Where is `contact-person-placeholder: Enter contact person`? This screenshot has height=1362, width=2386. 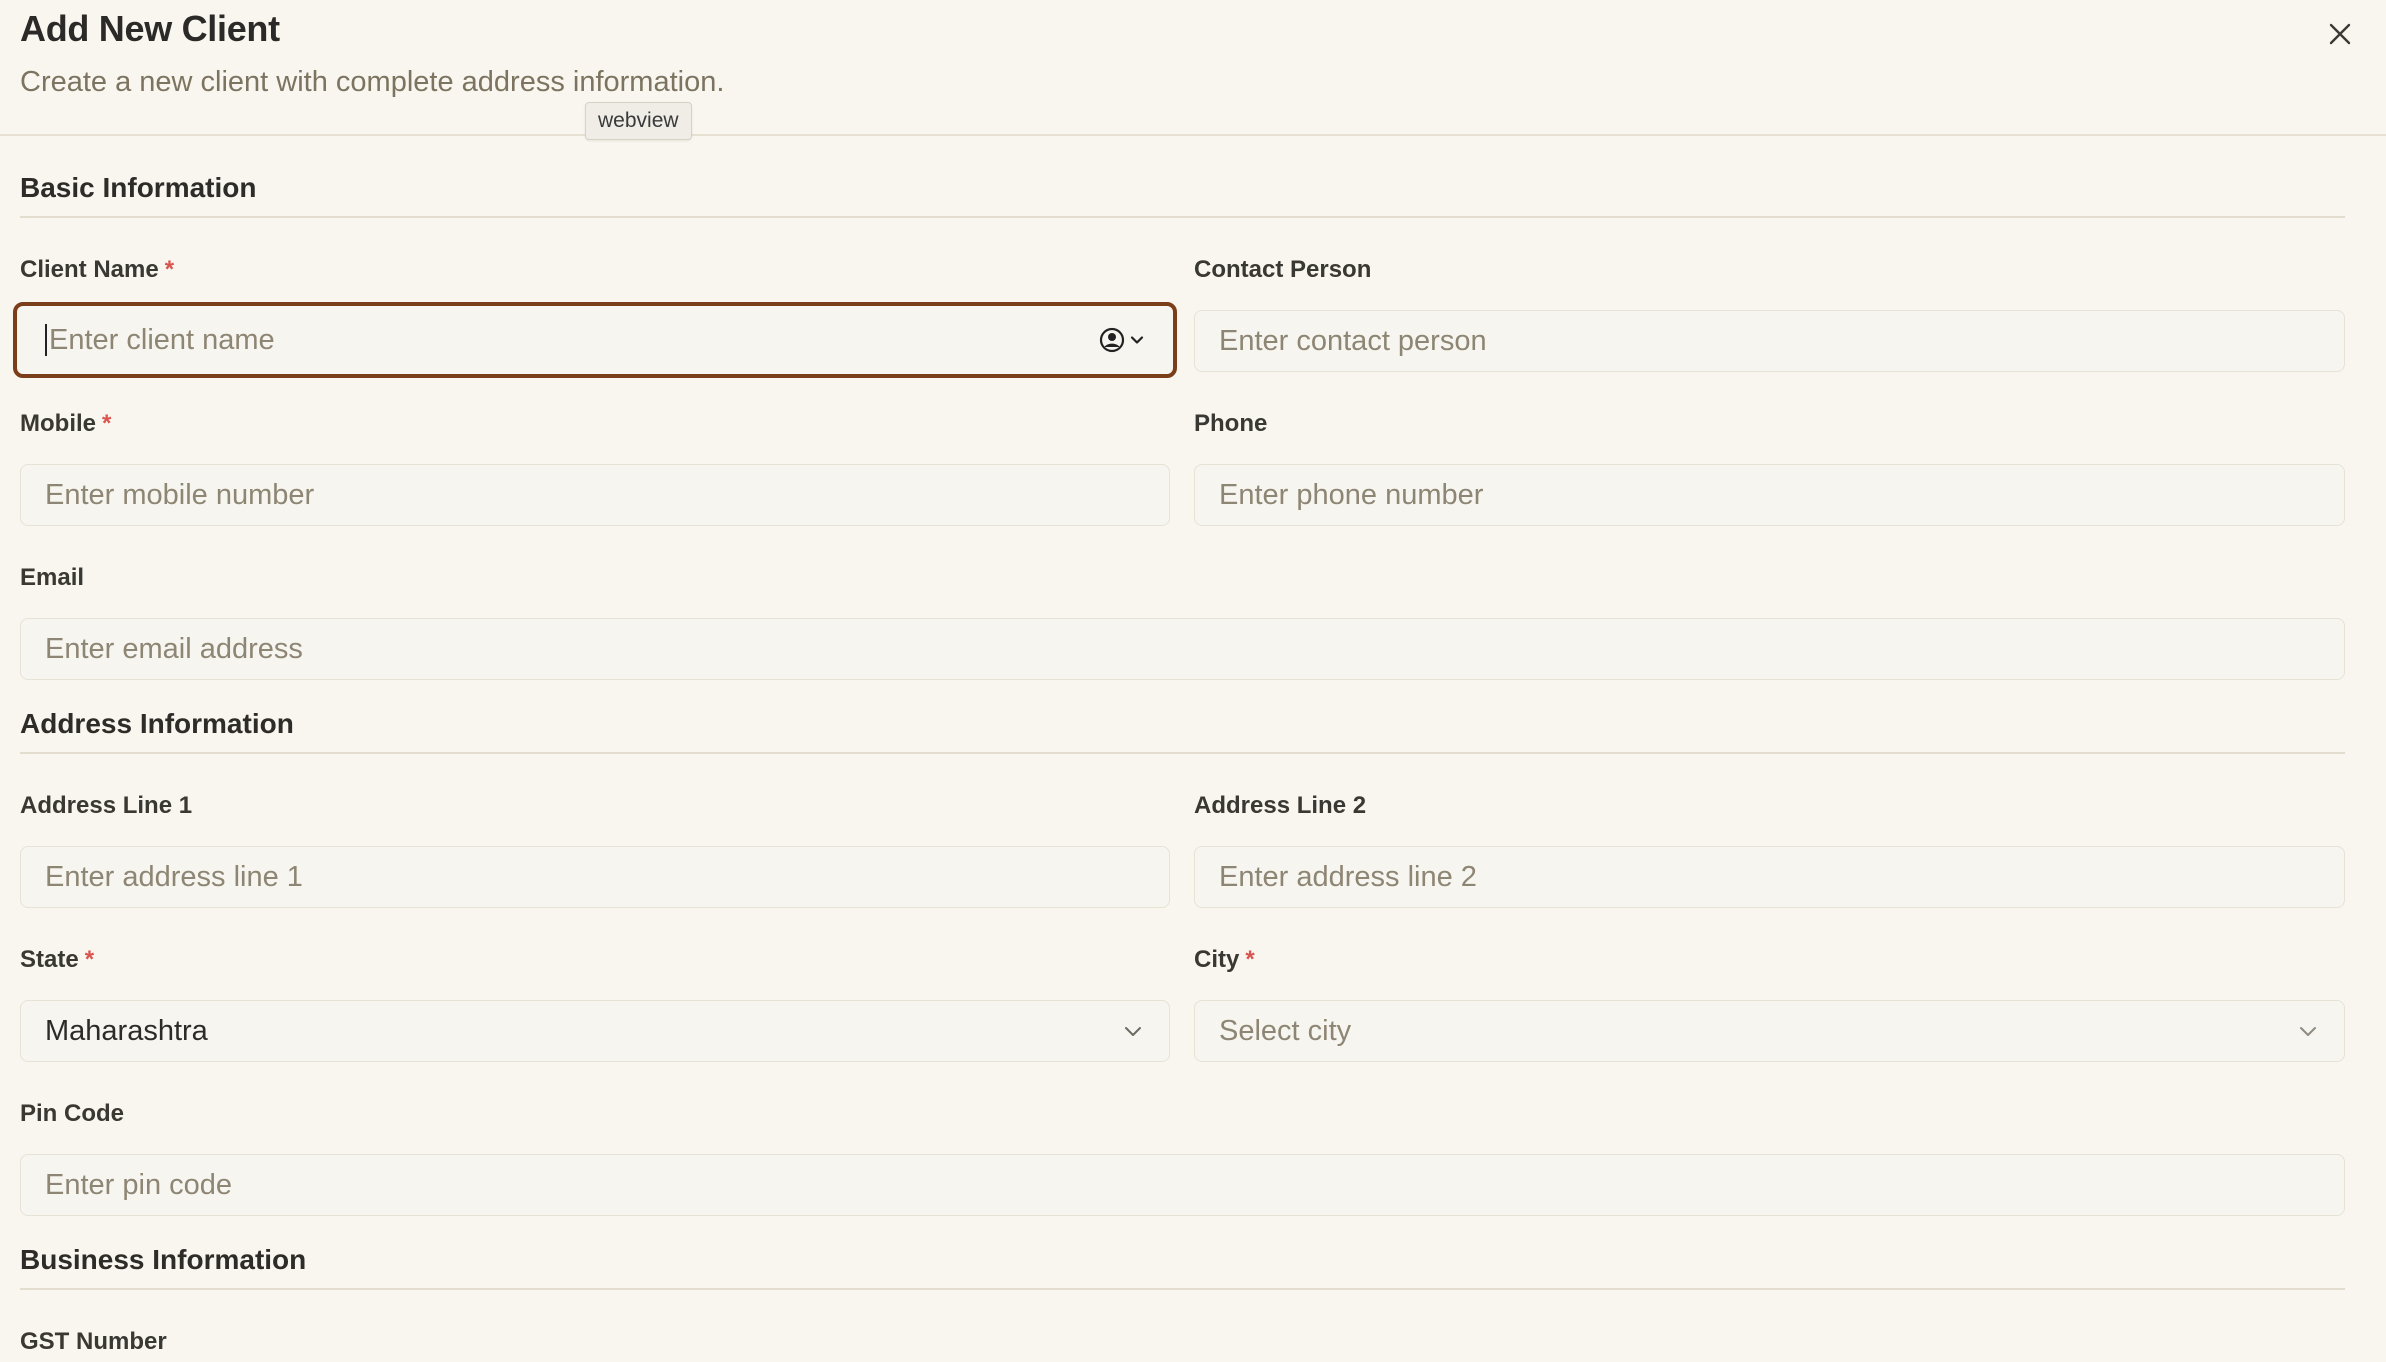
contact-person-placeholder: Enter contact person is located at coordinates (1353, 340).